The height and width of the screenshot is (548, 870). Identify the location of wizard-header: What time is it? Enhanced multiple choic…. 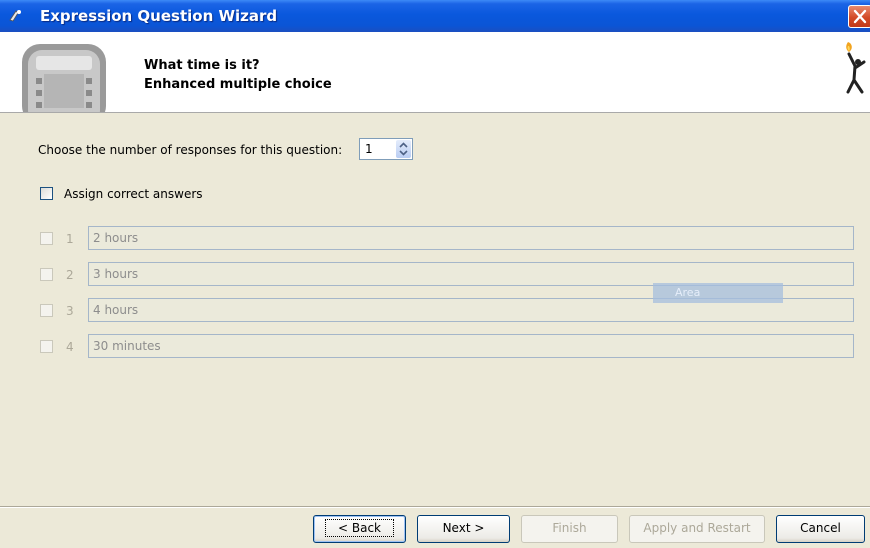
(435, 72).